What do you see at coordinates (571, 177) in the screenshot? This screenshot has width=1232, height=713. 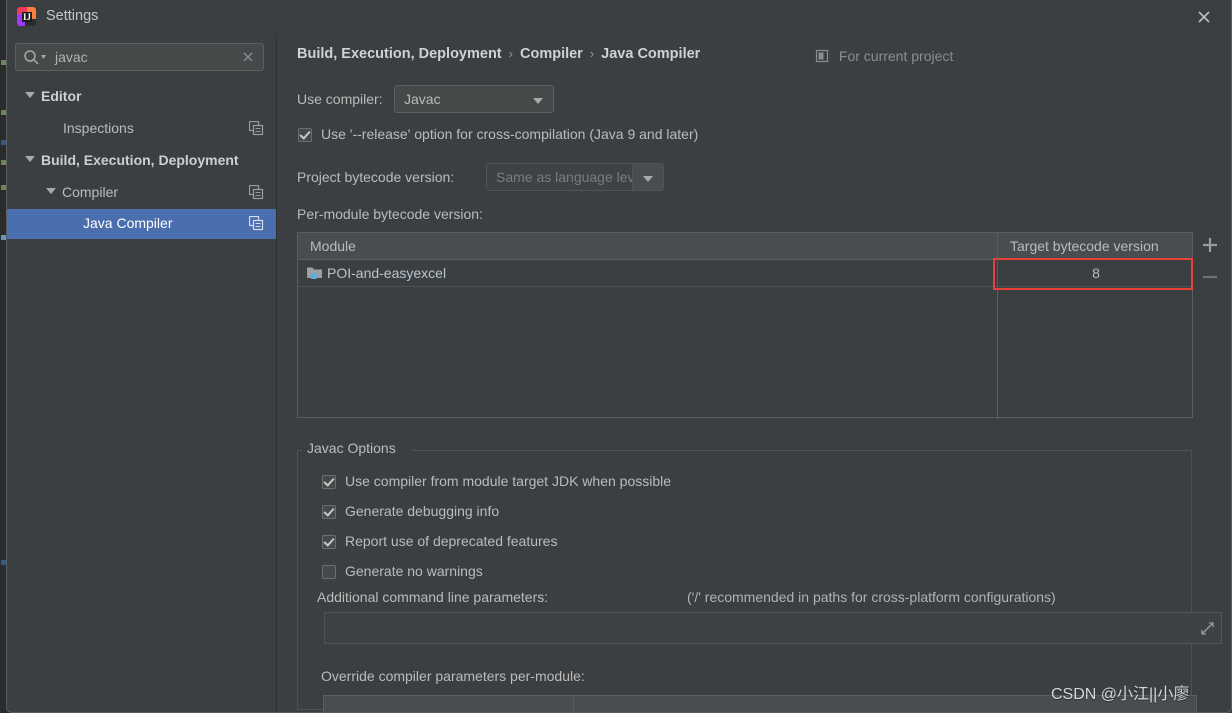 I see `project-bytecode-value: Same as language level` at bounding box center [571, 177].